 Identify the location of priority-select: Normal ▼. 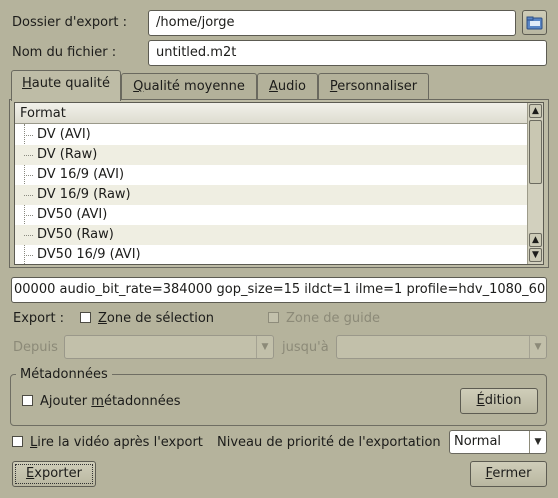
(498, 442).